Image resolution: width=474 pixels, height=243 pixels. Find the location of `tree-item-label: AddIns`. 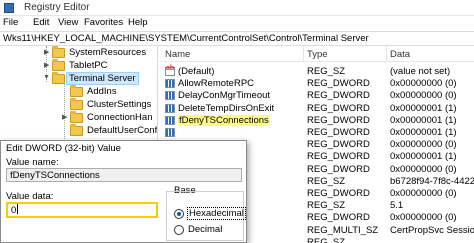

tree-item-label: AddIns is located at coordinates (102, 91).